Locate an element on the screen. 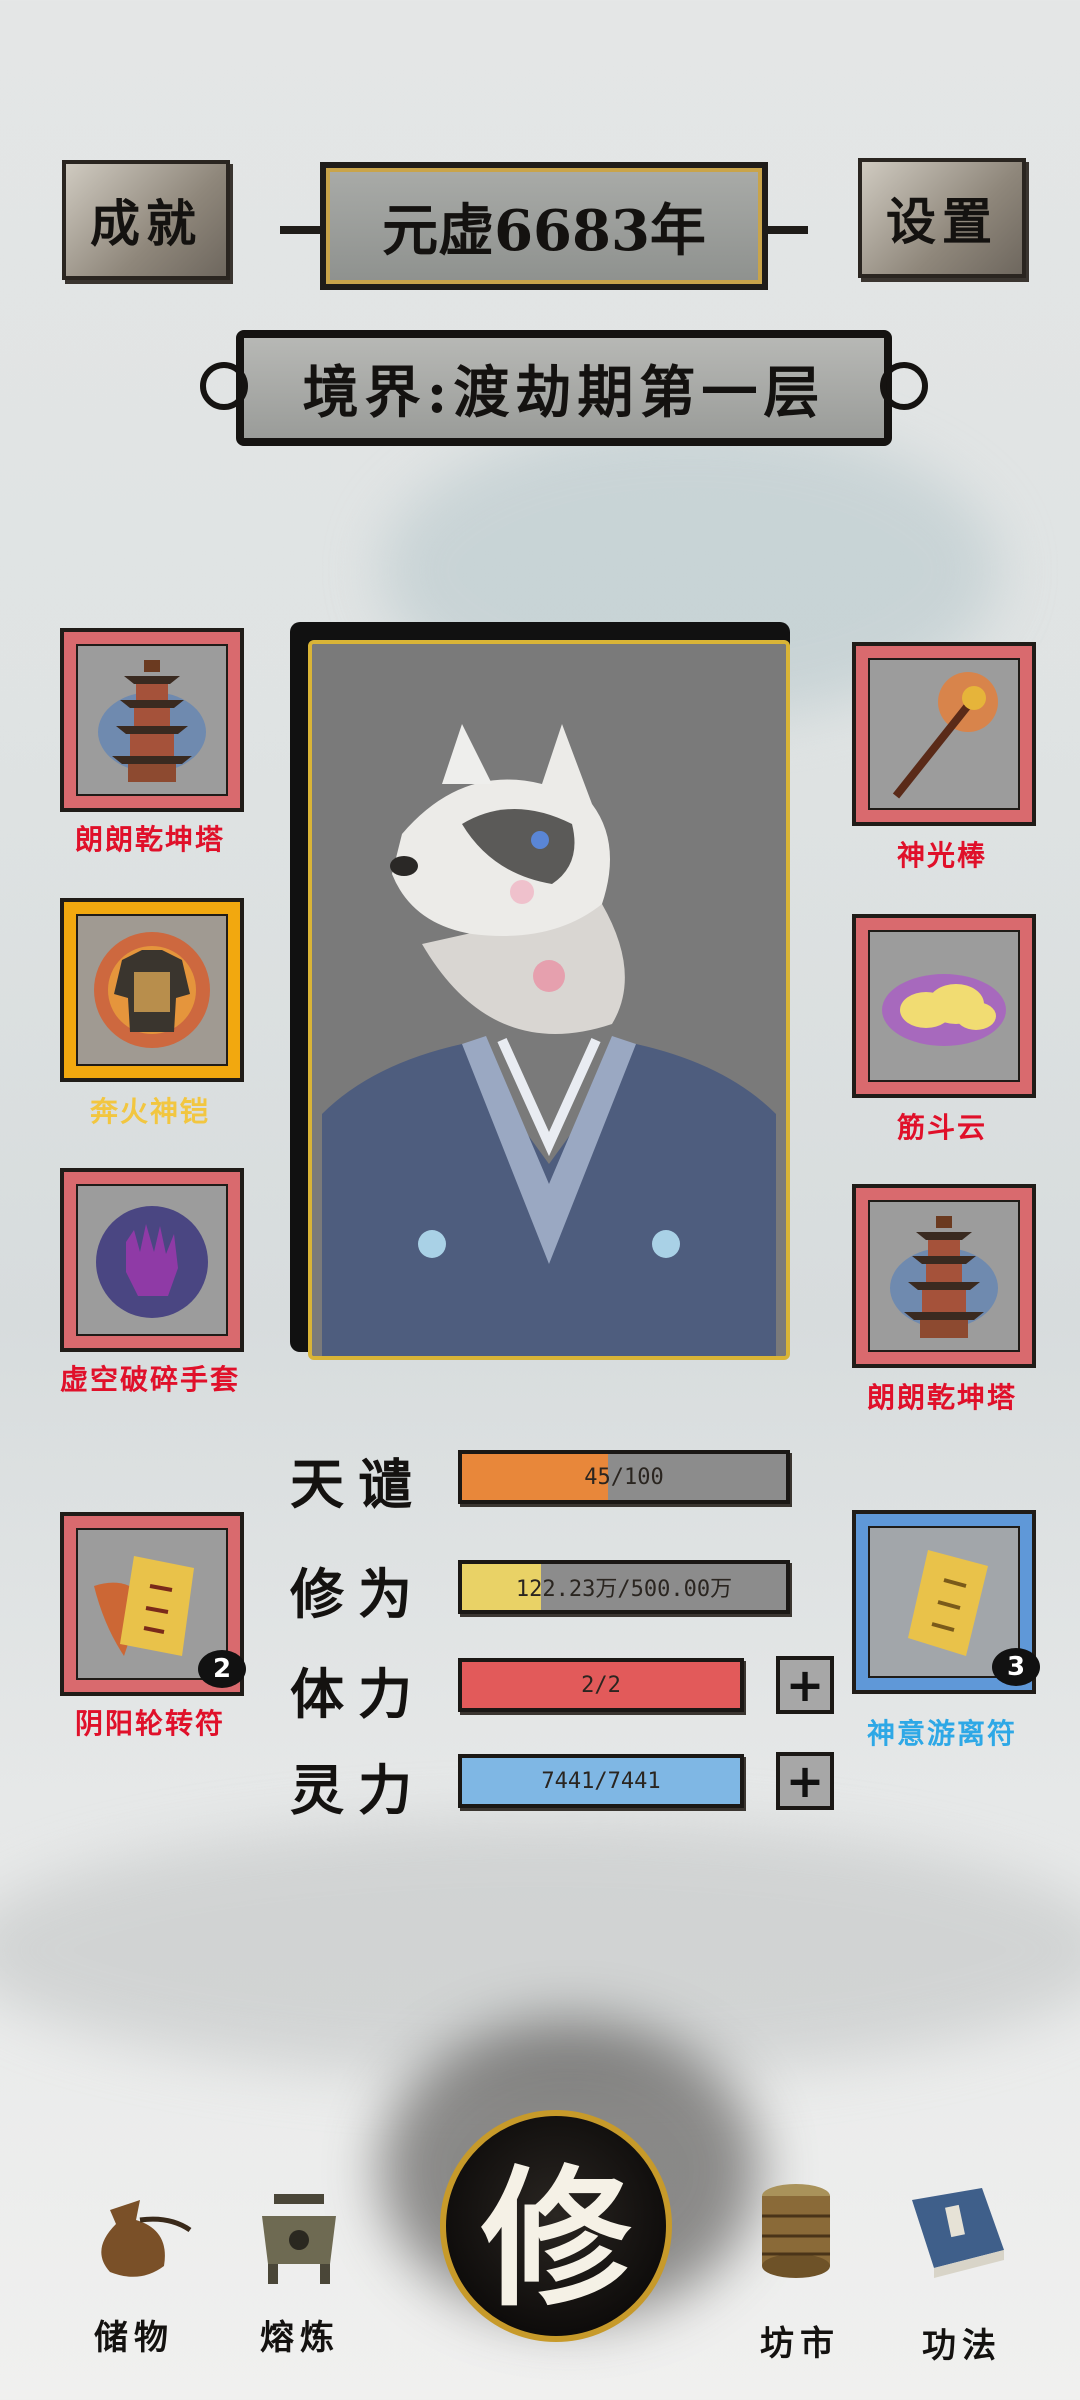 The image size is (1080, 2400). tribulation-bar-text: 45/100 is located at coordinates (624, 1477).